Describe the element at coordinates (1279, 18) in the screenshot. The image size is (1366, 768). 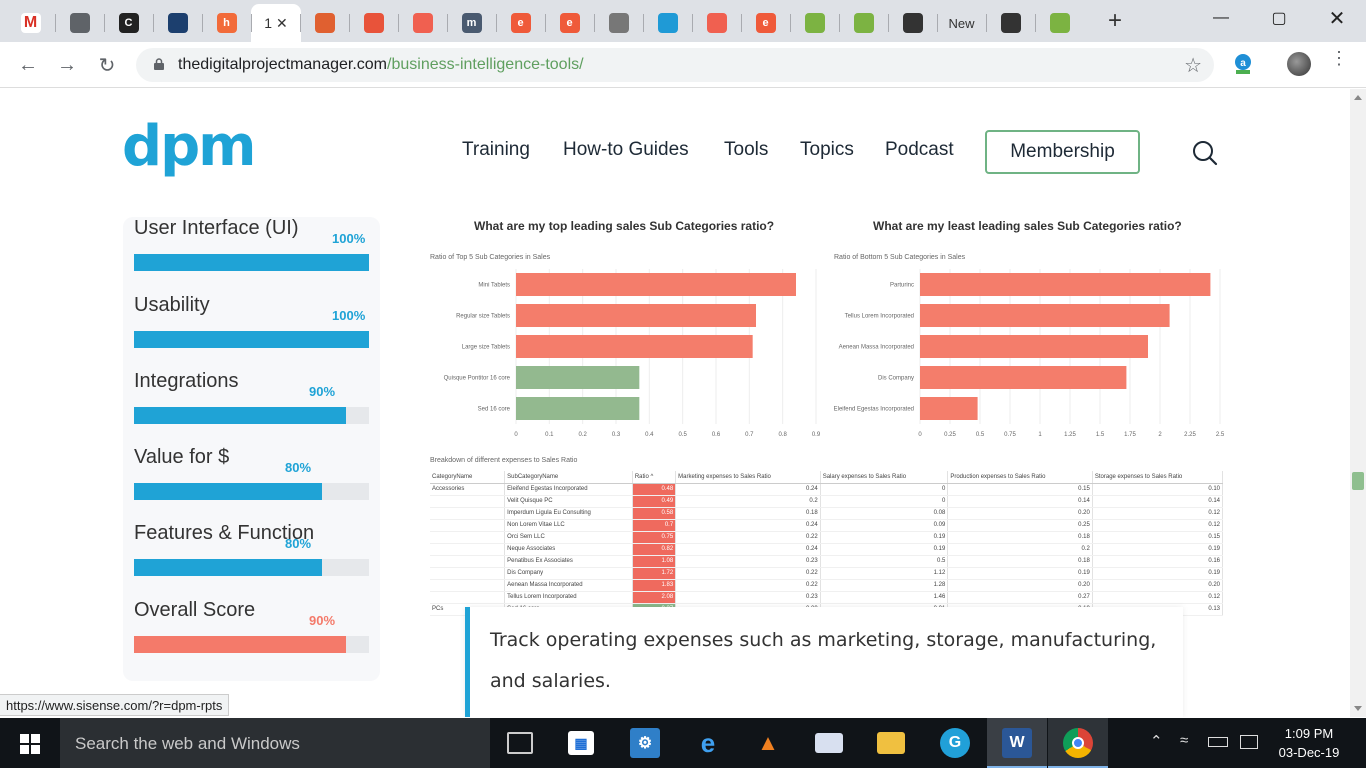
I see `maximize-button: ▢` at that location.